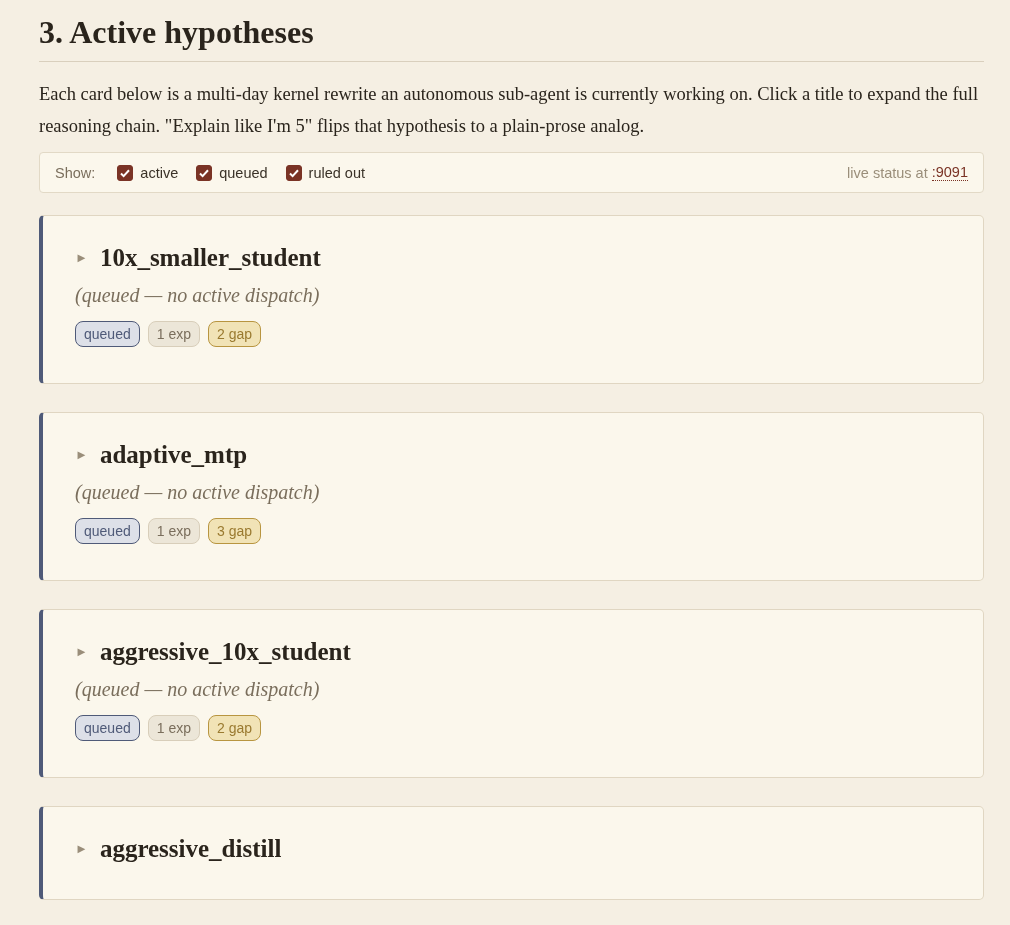 The width and height of the screenshot is (1010, 925). What do you see at coordinates (887, 172) in the screenshot?
I see `status-text: live status at` at bounding box center [887, 172].